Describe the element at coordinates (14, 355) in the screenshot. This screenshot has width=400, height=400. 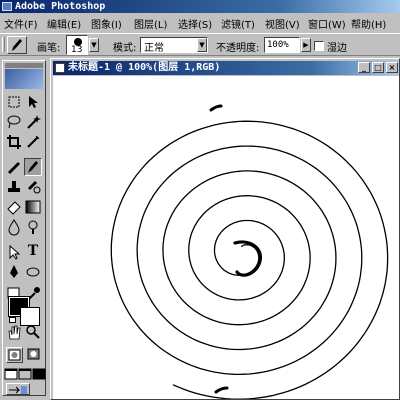
I see `standard-mode-icon` at that location.